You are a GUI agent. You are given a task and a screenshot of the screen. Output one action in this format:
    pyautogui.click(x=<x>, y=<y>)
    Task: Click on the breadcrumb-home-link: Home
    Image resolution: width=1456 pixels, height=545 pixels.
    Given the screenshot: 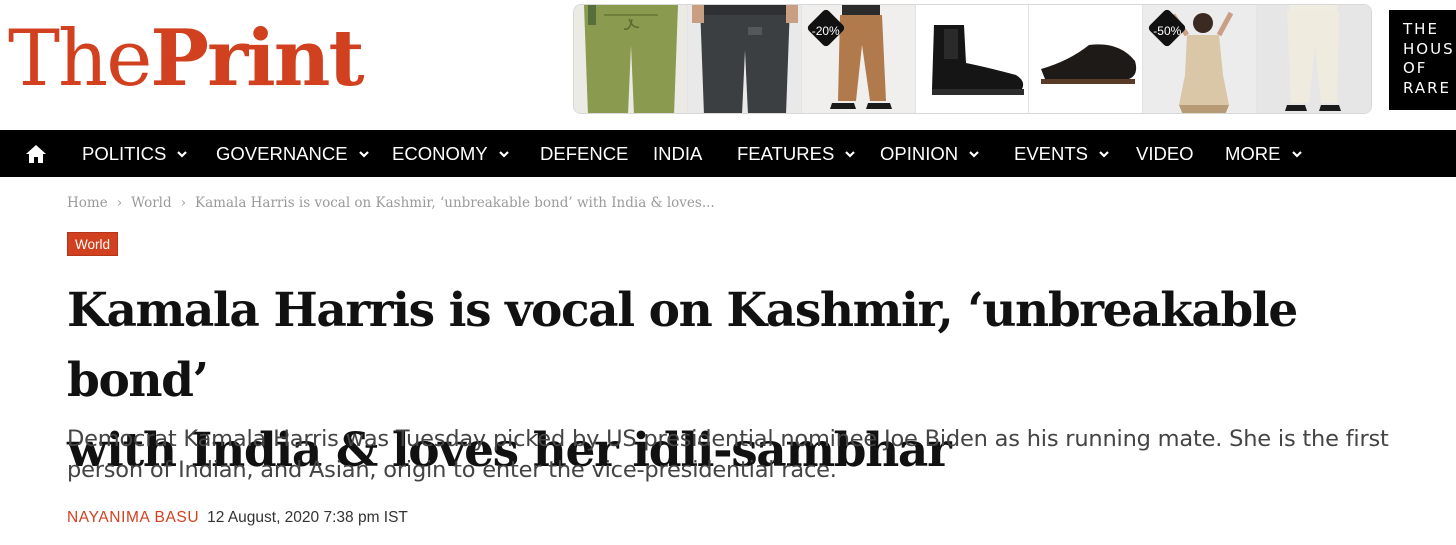 What is the action you would take?
    pyautogui.click(x=87, y=203)
    